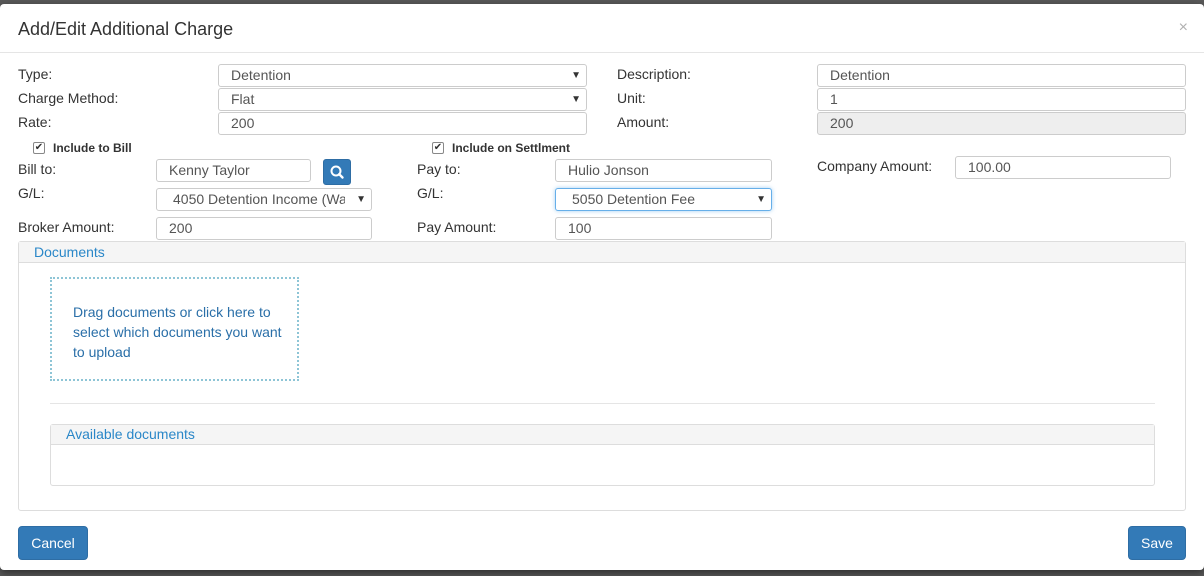 The height and width of the screenshot is (576, 1204). What do you see at coordinates (66, 227) in the screenshot?
I see `broker-amount-label: Broker Amount:` at bounding box center [66, 227].